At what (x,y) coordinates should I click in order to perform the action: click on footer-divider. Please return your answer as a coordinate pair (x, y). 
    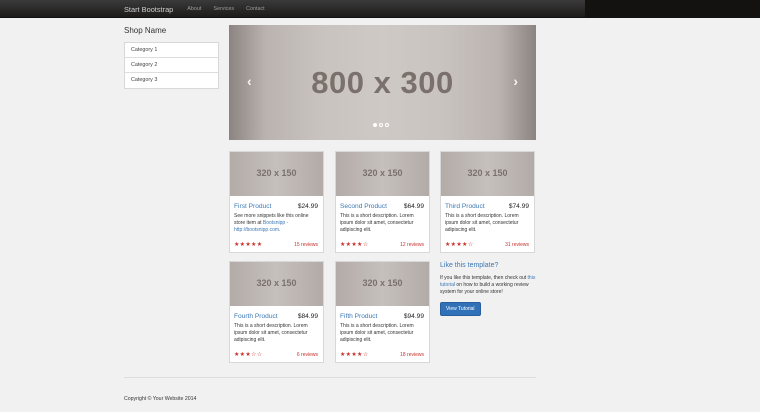
    Looking at the image, I should click on (330, 377).